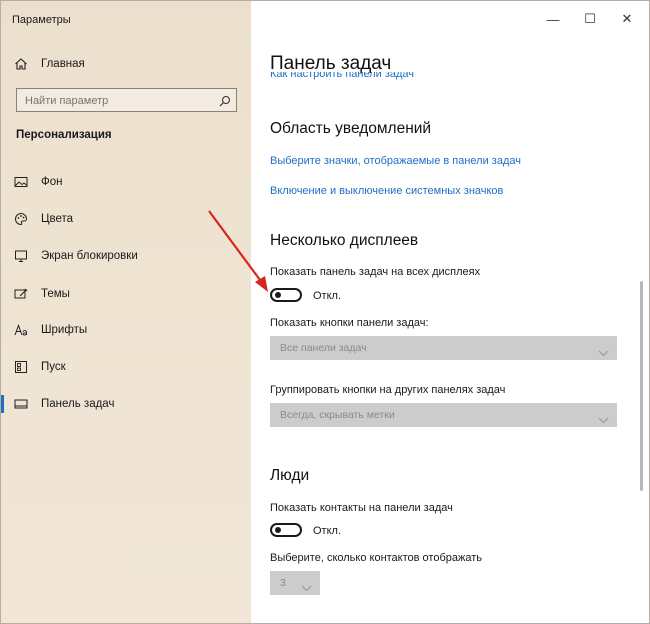 Image resolution: width=650 pixels, height=624 pixels. I want to click on people-heading: Люди, so click(290, 475).